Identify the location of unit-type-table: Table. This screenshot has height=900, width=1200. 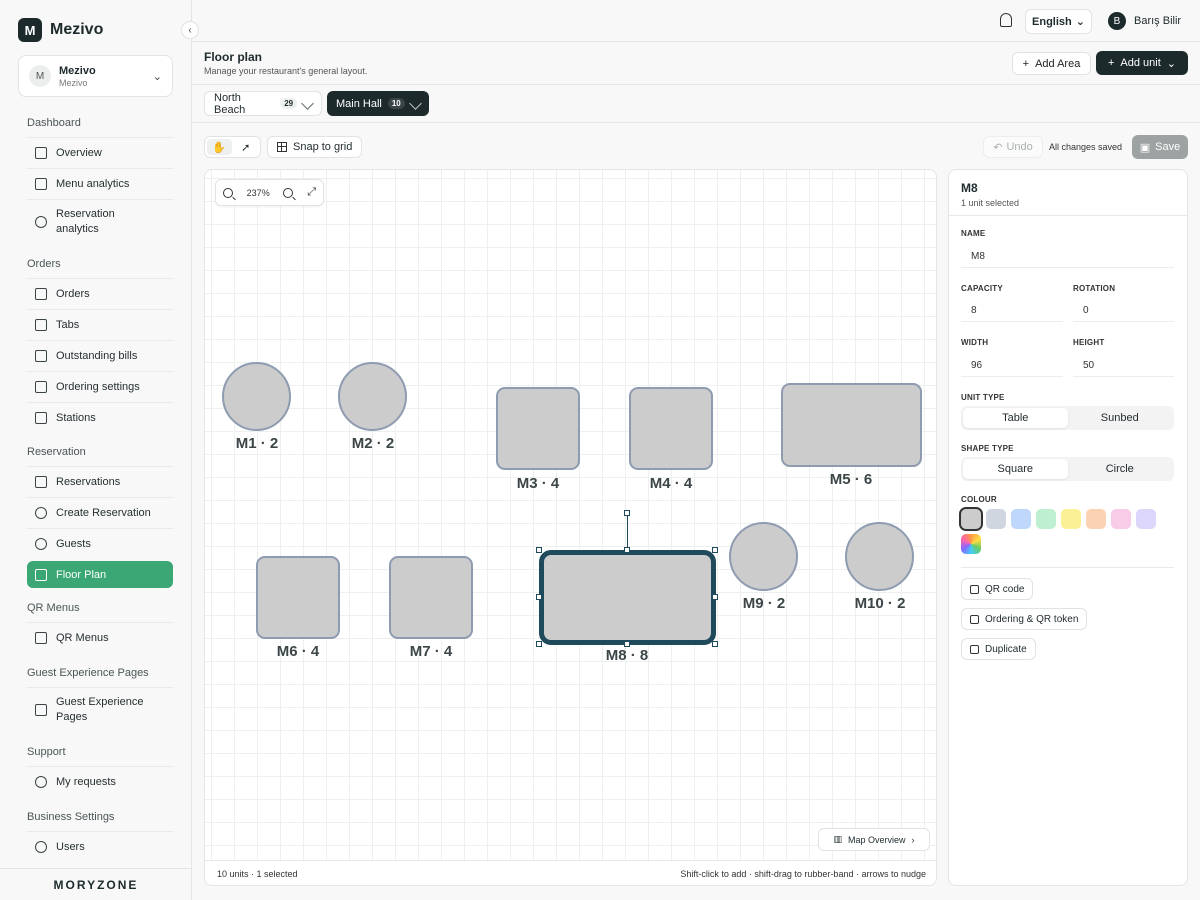
(1015, 418).